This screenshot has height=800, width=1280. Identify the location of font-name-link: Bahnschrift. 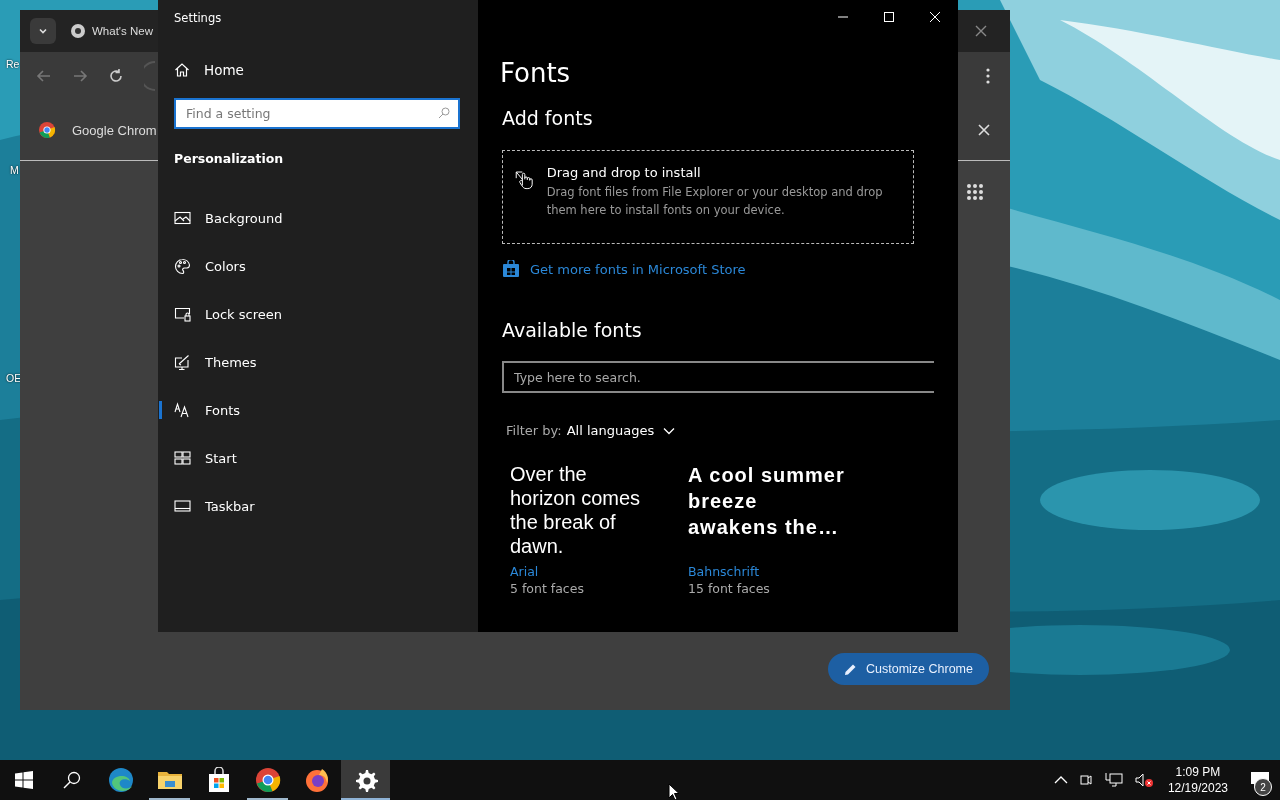
(763, 571).